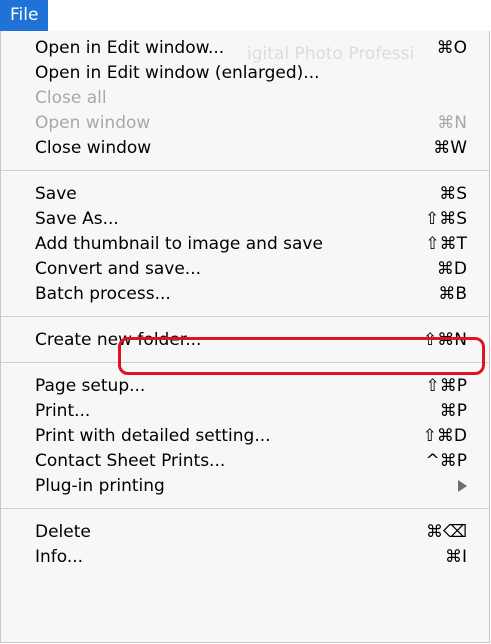 The width and height of the screenshot is (491, 644). Describe the element at coordinates (245, 269) in the screenshot. I see `menu-item-convert-and-save: Convert and save... ⌘D` at that location.